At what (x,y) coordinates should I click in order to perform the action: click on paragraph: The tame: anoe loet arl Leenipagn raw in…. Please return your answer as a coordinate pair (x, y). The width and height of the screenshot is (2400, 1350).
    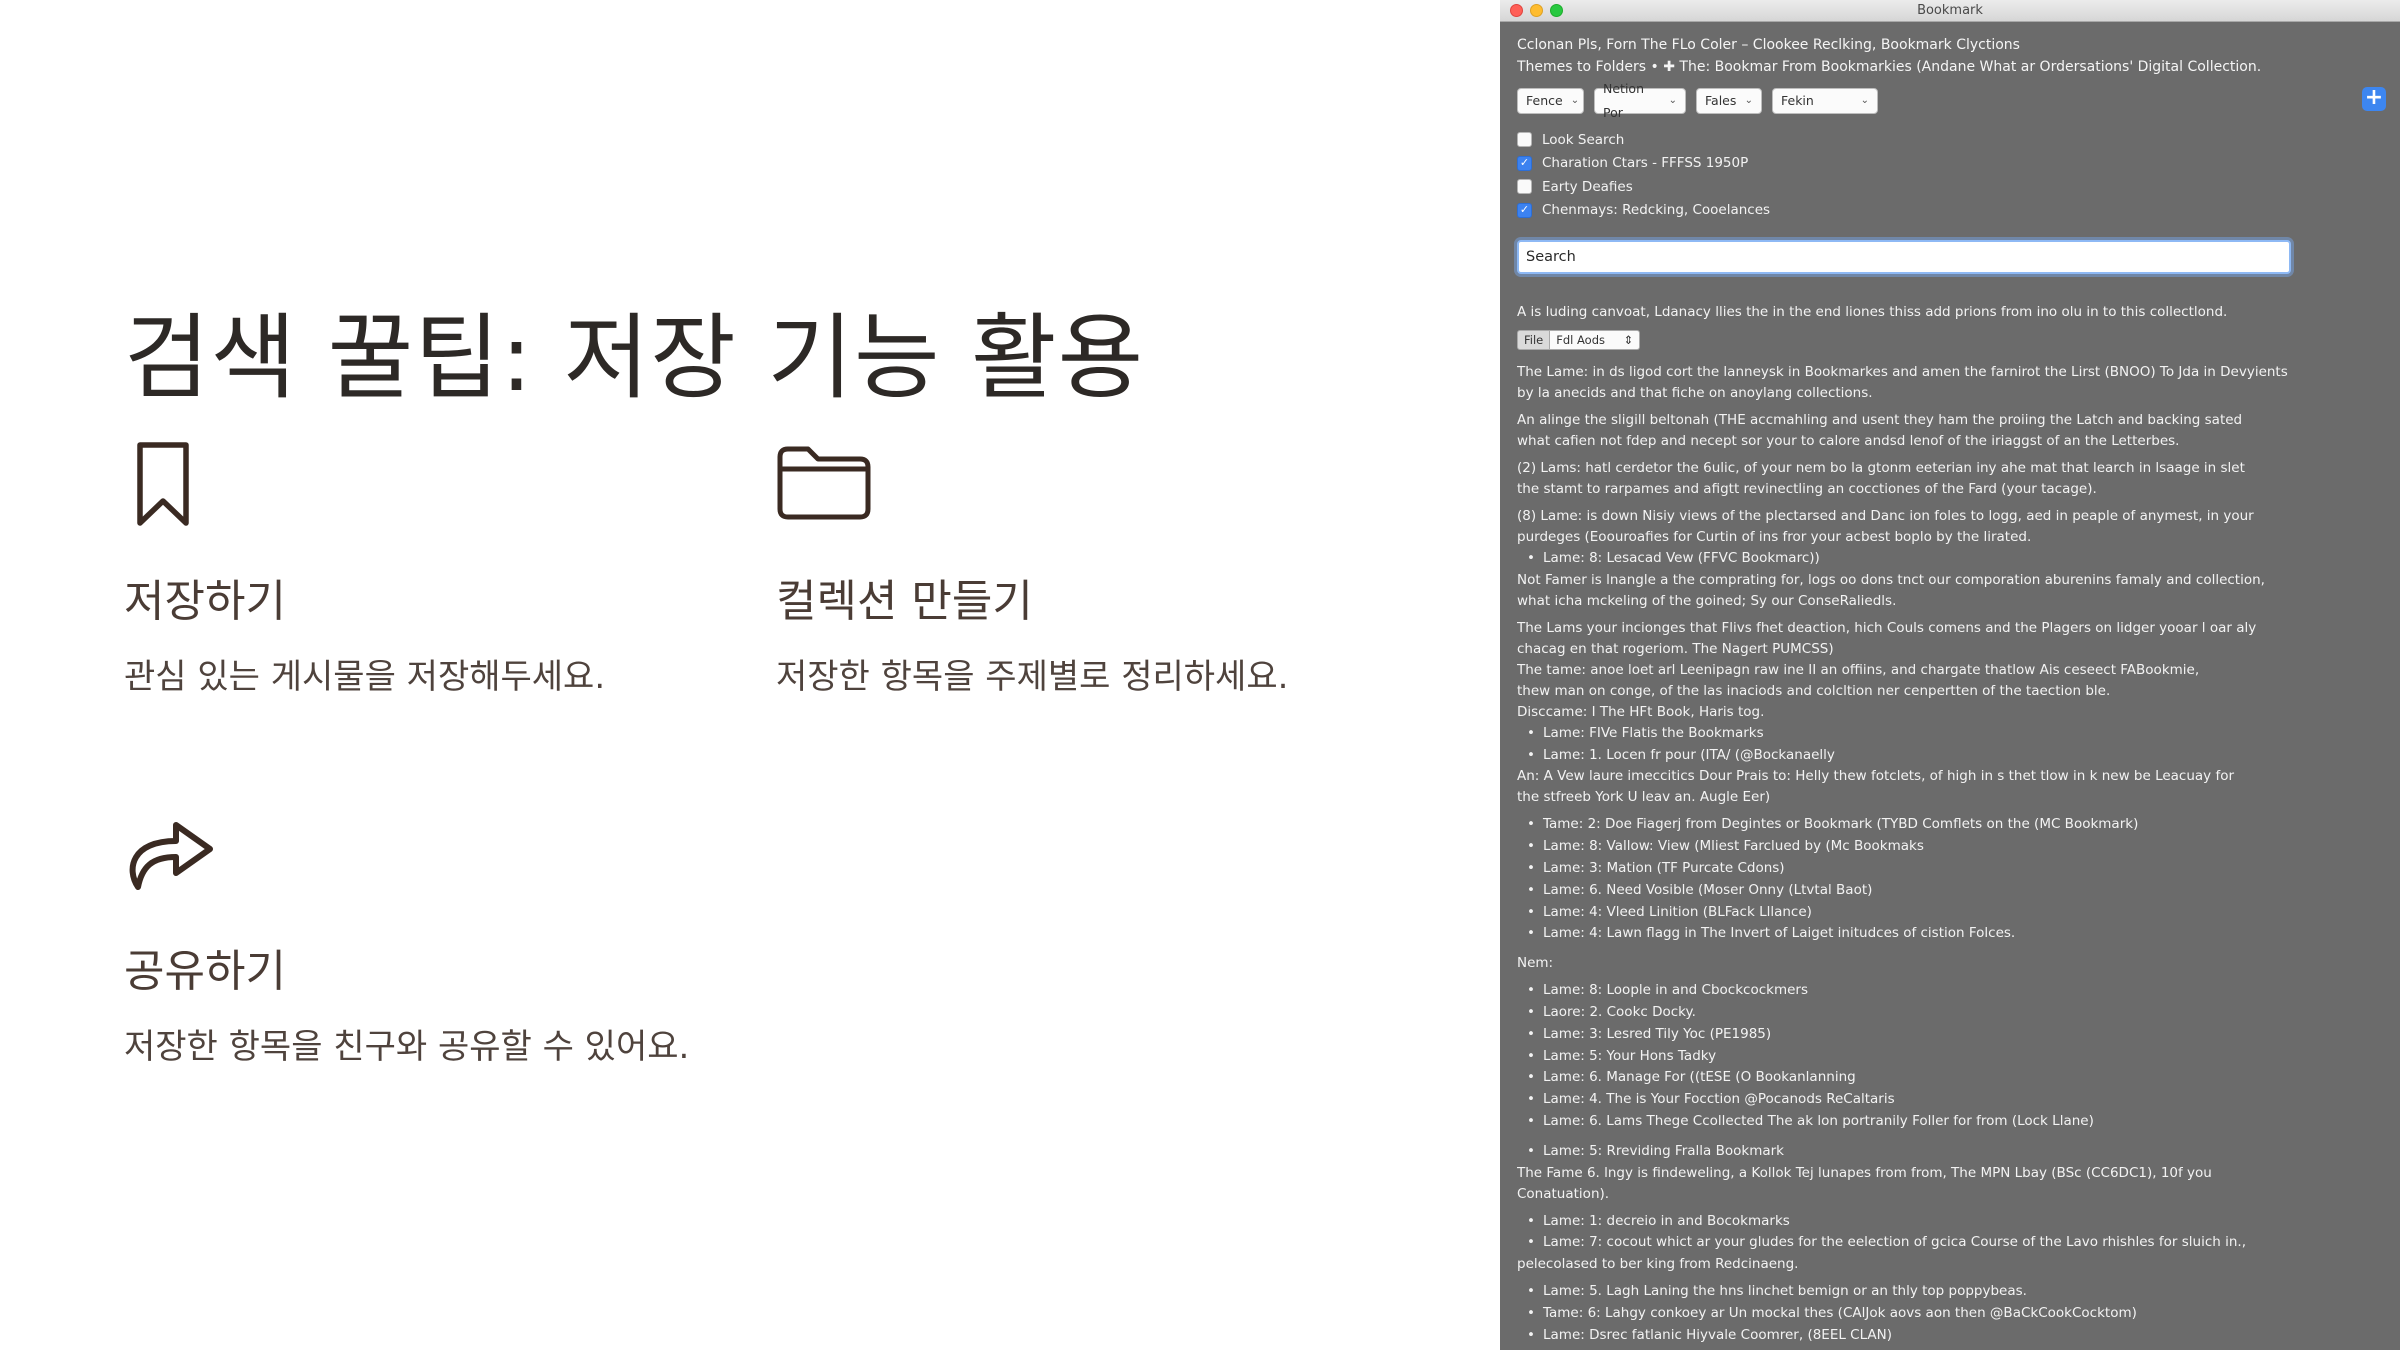
    Looking at the image, I should click on (1858, 680).